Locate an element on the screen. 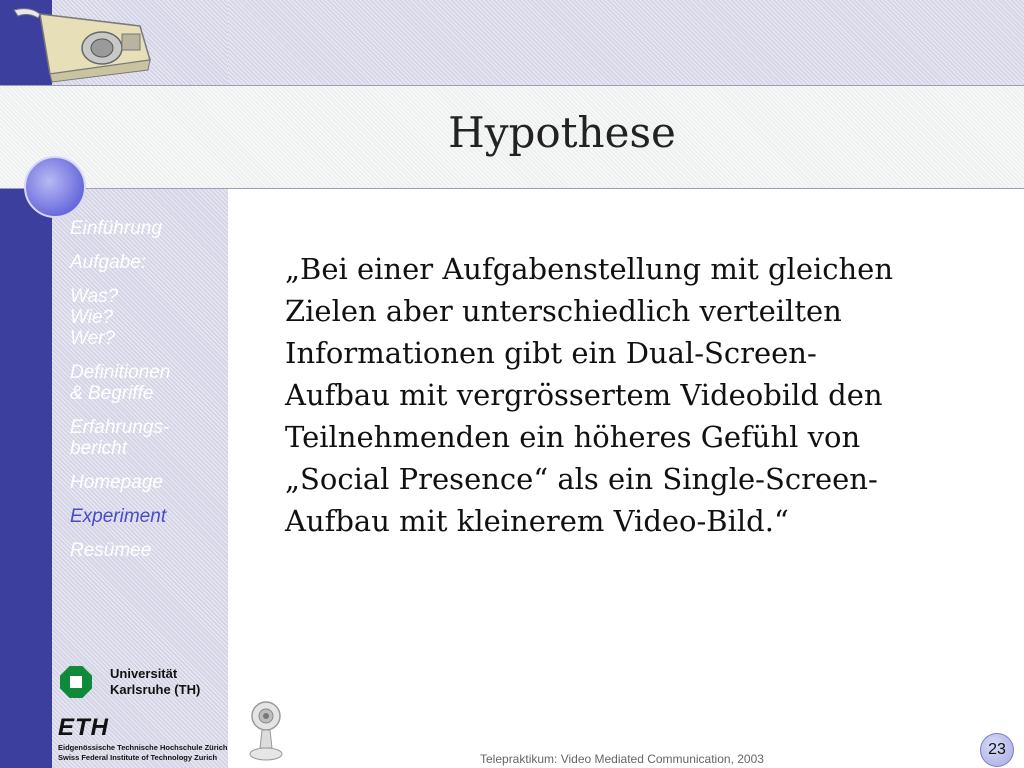 Image resolution: width=1024 pixels, height=768 pixels. university-karlsruhe-logo: Universität Karlsruhe (TH) is located at coordinates (142, 684).